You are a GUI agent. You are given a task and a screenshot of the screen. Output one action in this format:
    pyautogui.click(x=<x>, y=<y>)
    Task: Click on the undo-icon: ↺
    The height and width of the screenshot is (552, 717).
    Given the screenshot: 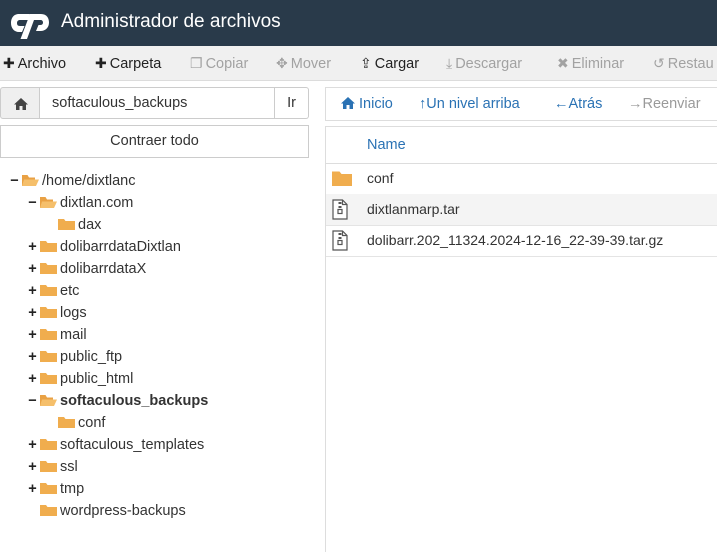 What is the action you would take?
    pyautogui.click(x=659, y=63)
    